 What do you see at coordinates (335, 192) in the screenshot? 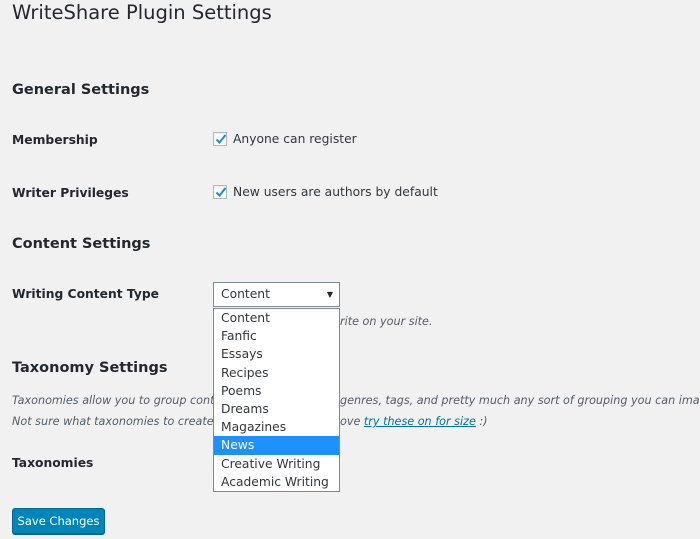
I see `writer-privileges-checkbox-label: New users are authors by default` at bounding box center [335, 192].